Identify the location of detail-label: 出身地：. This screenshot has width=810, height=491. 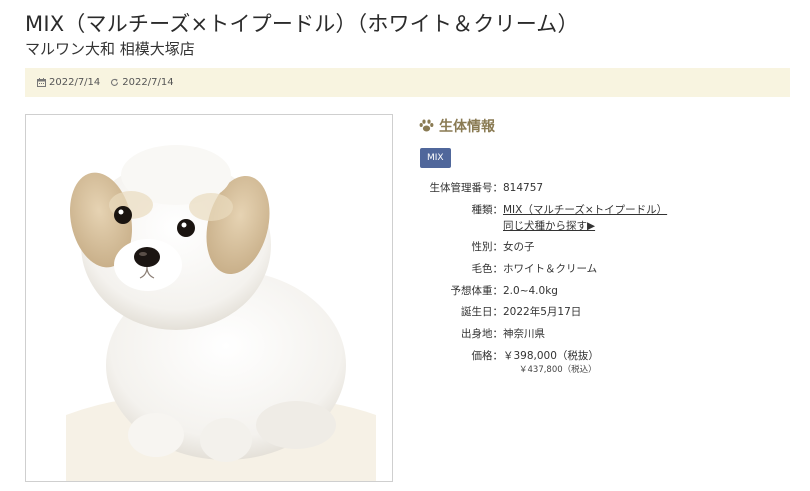
(482, 334).